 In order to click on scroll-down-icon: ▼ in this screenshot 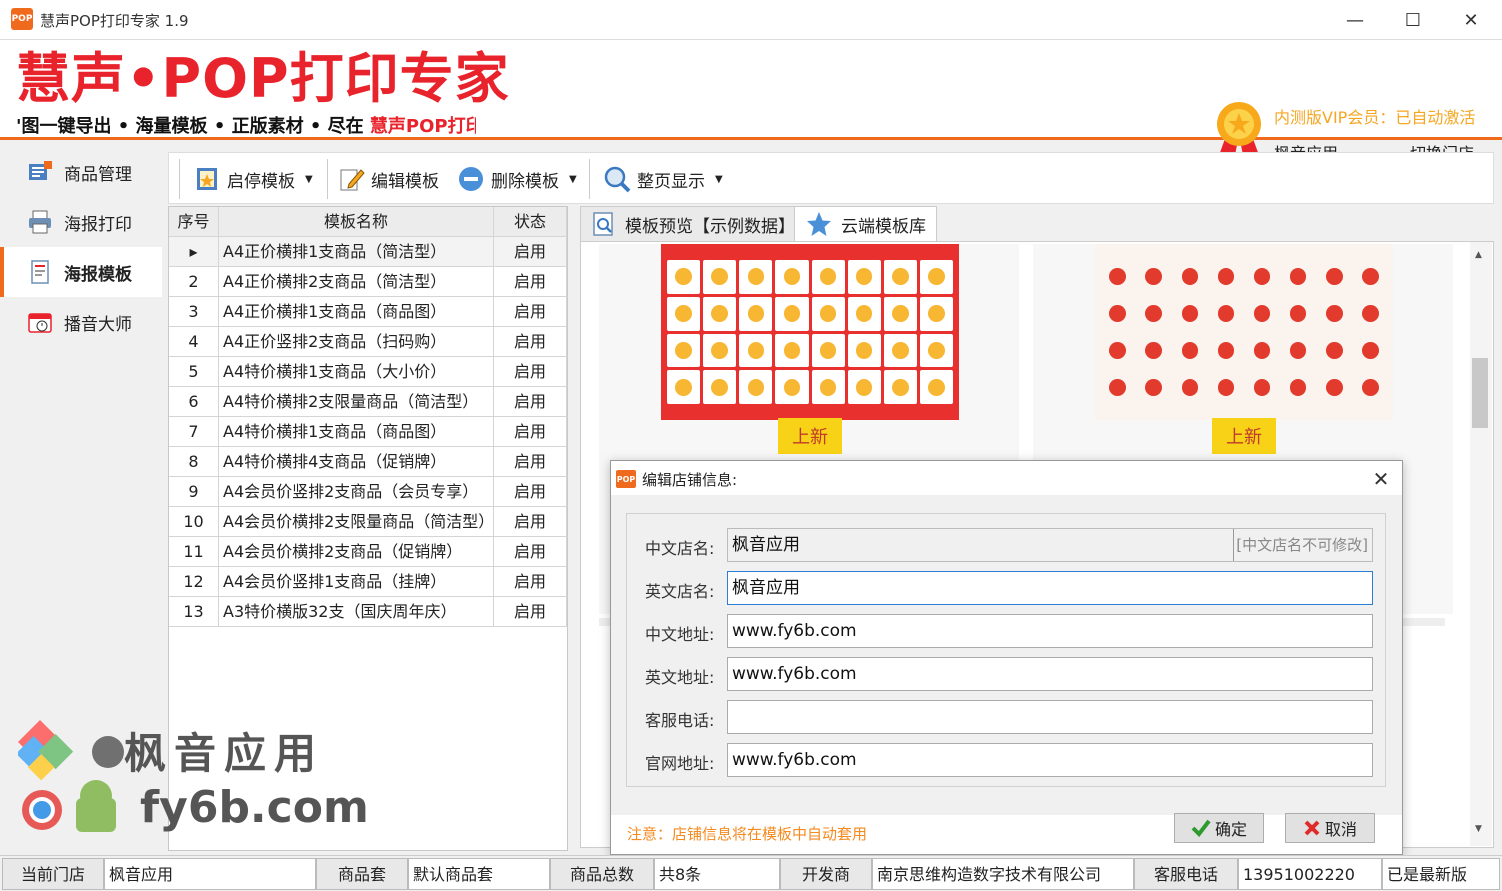, I will do `click(1478, 829)`.